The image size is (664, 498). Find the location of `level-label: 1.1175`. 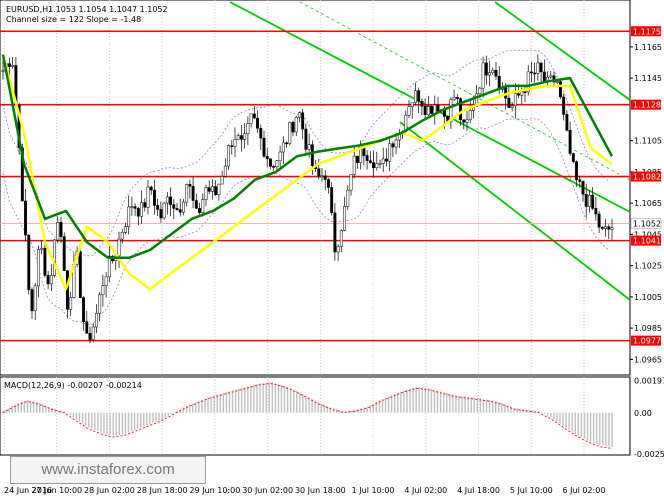

level-label: 1.1175 is located at coordinates (647, 31).